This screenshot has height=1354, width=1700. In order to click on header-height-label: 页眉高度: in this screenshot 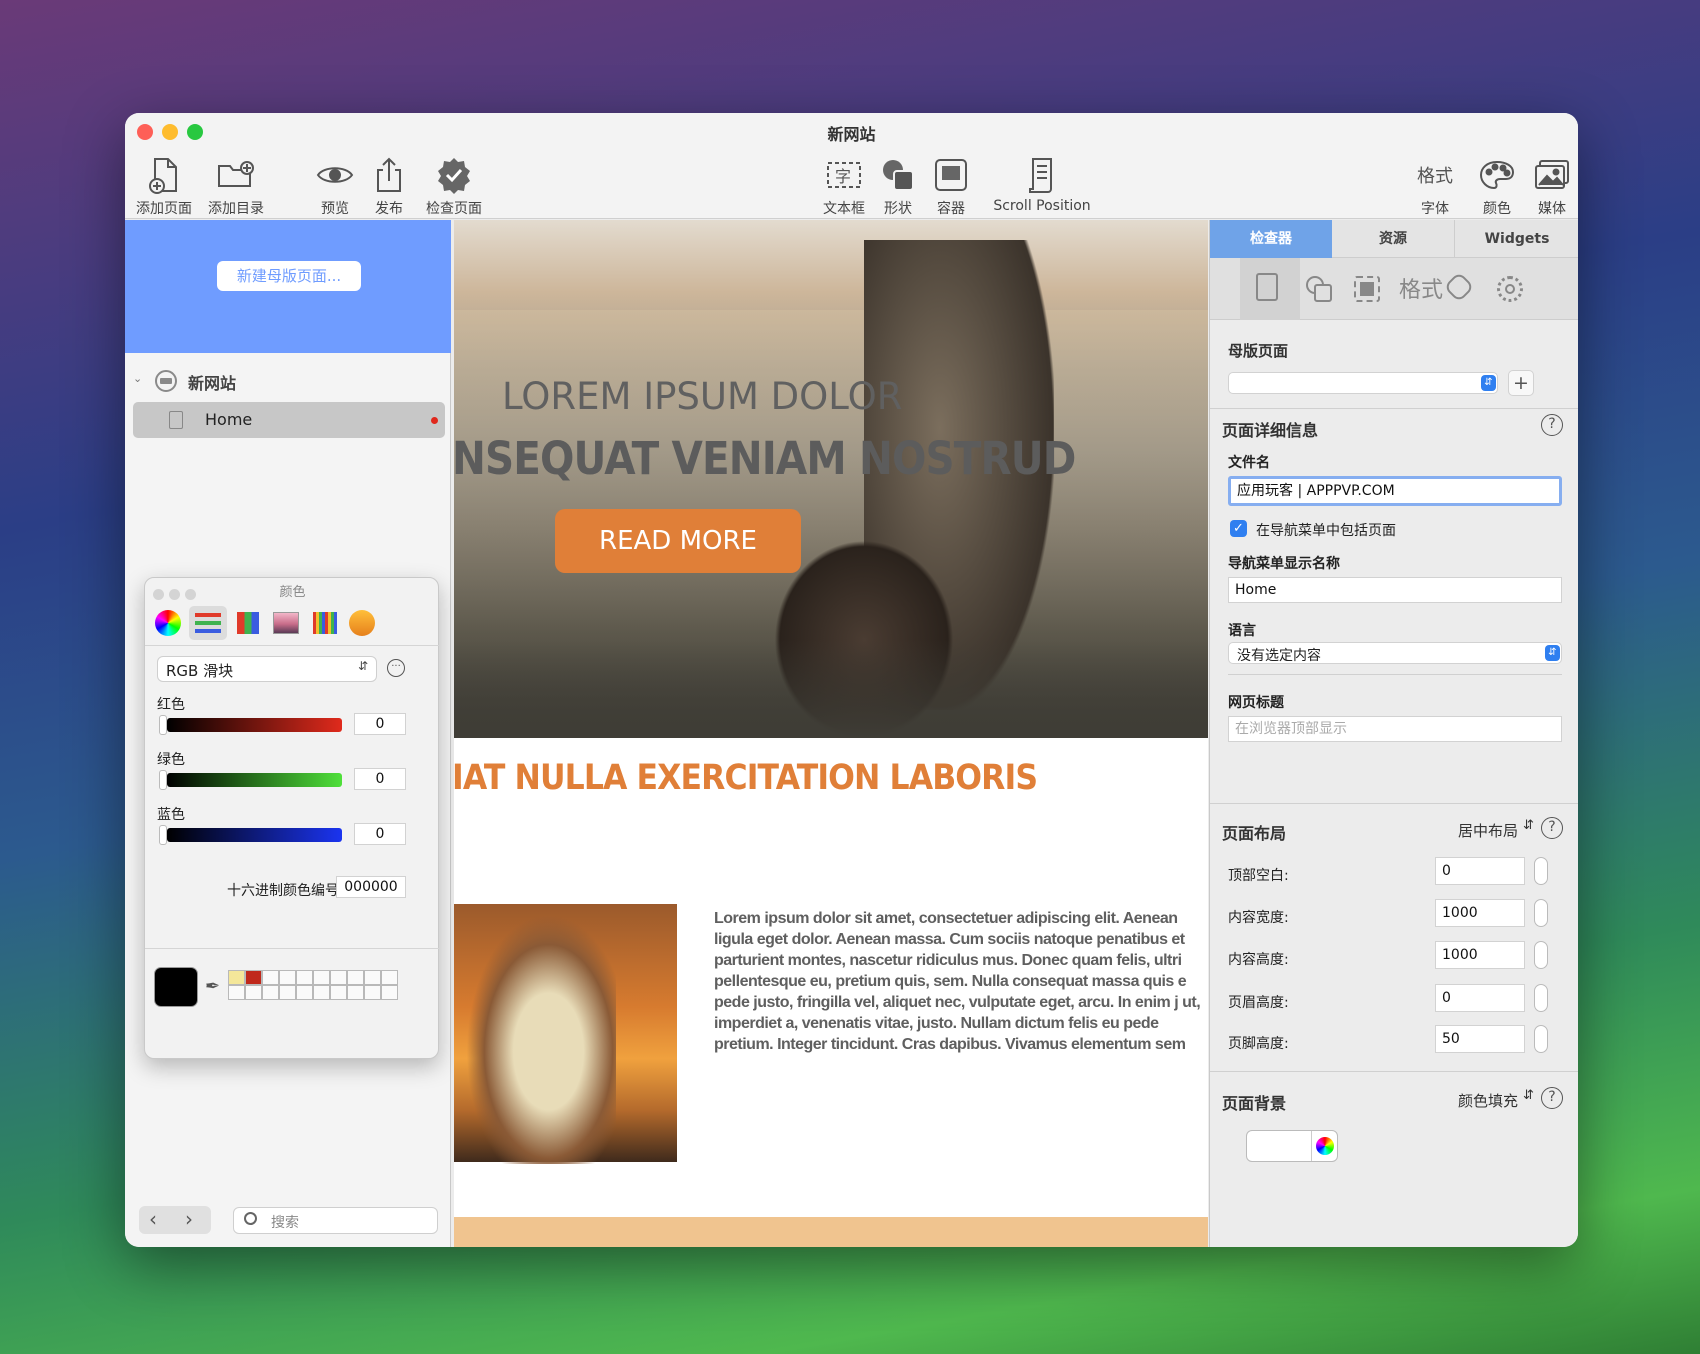, I will do `click(1258, 1003)`.